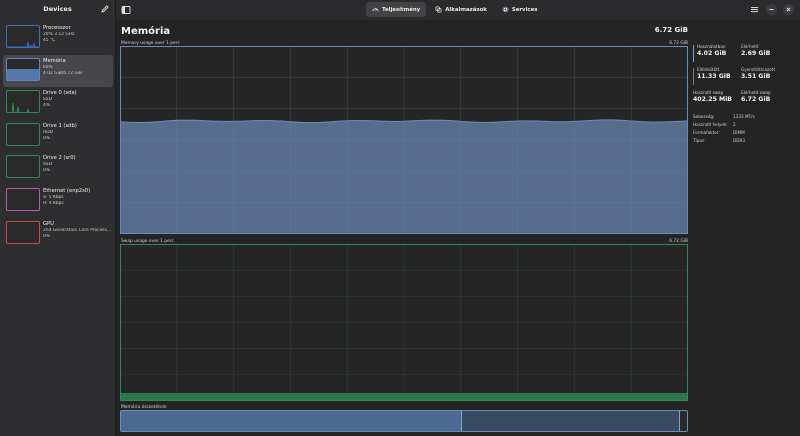 The image size is (800, 436). What do you see at coordinates (146, 31) in the screenshot?
I see `page-title: Memória` at bounding box center [146, 31].